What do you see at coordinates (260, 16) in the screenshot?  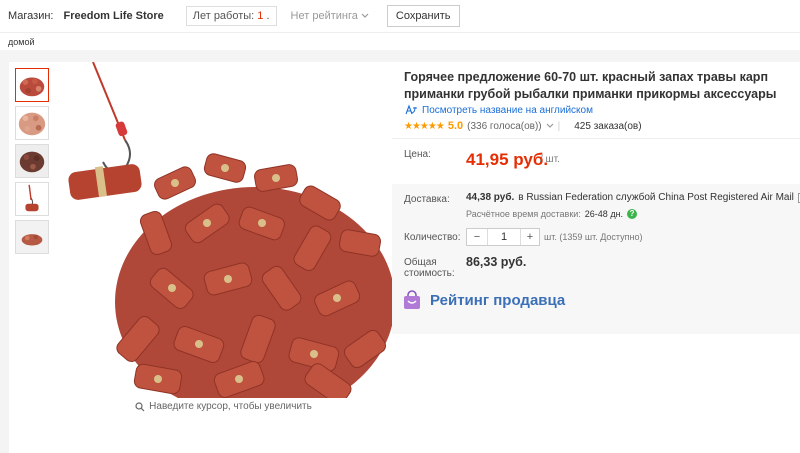 I see `years-value: 1` at bounding box center [260, 16].